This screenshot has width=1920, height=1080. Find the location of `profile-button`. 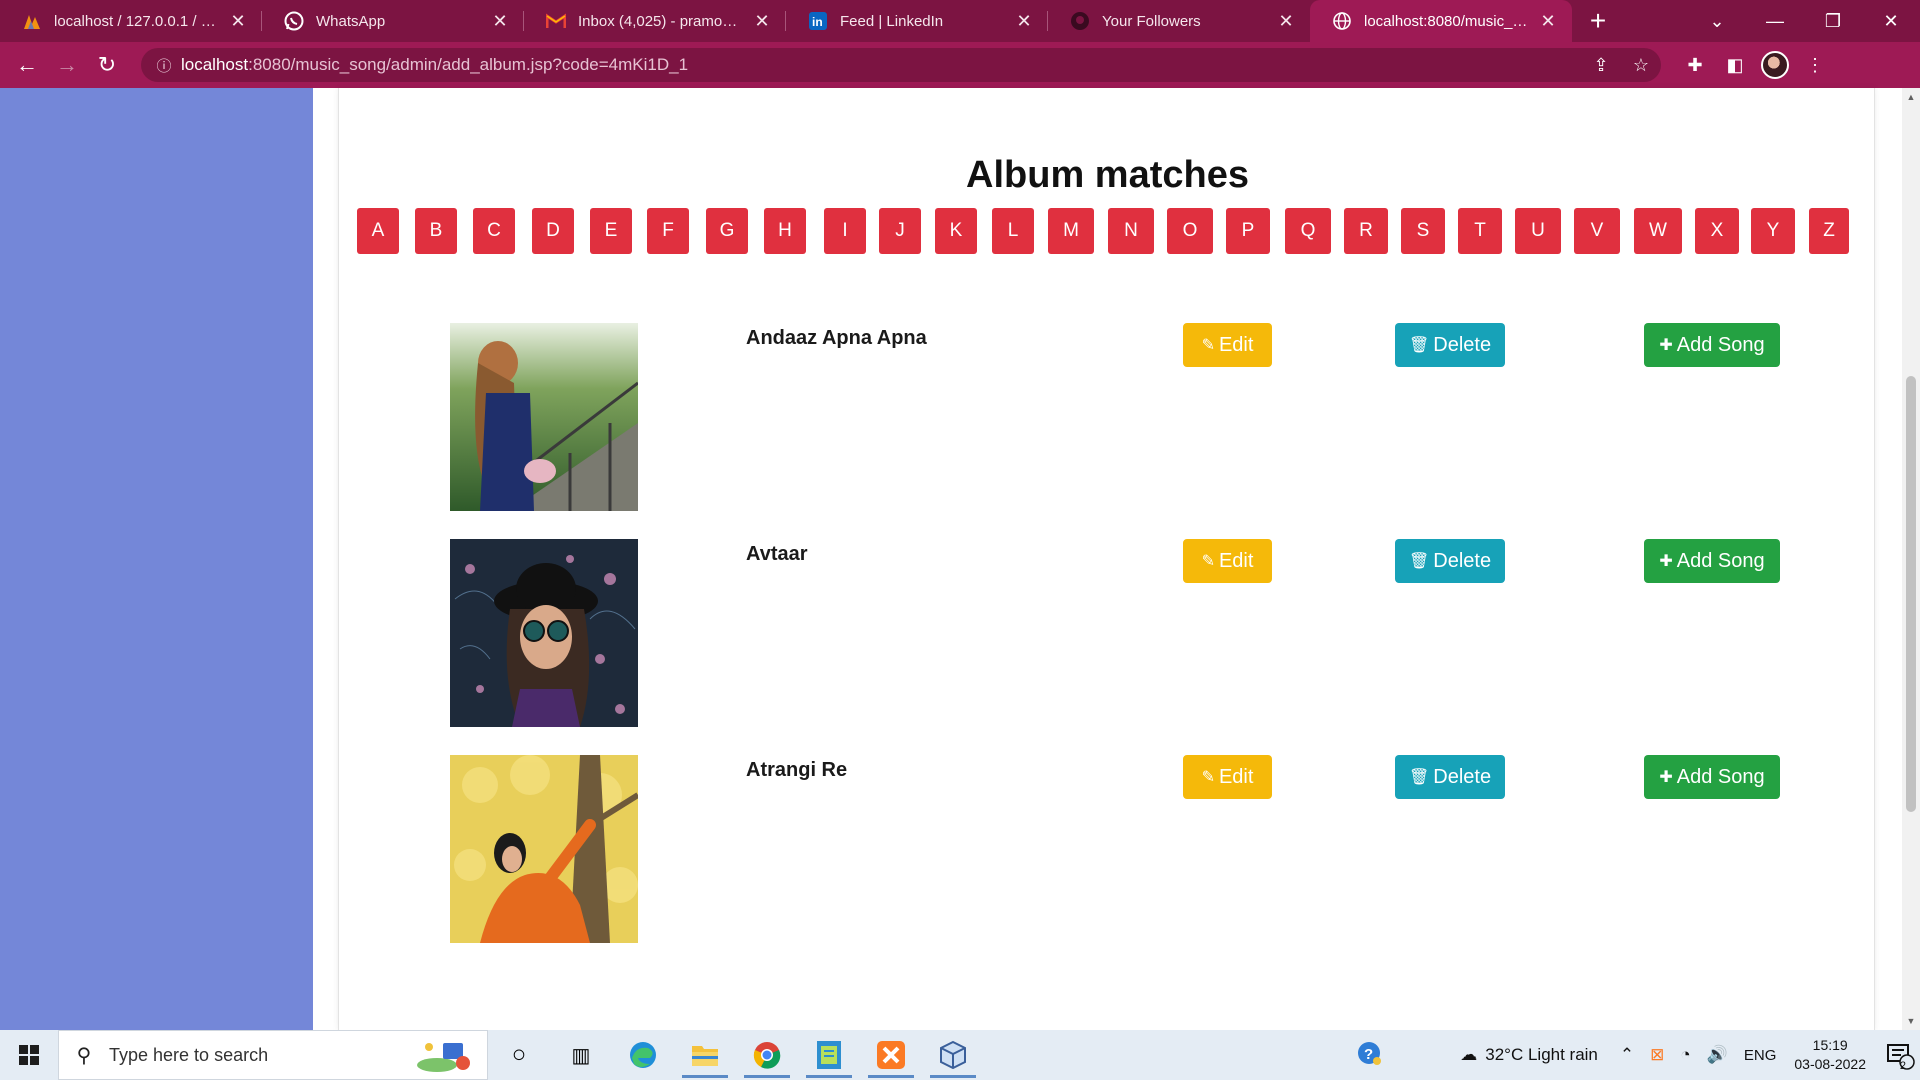

profile-button is located at coordinates (1775, 65).